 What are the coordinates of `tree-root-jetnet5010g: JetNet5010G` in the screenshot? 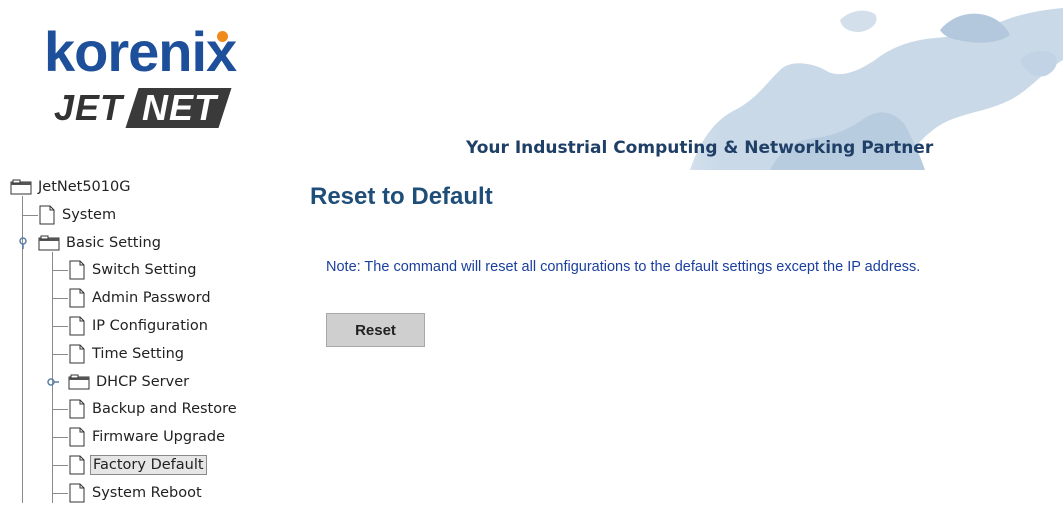 It's located at (71, 187).